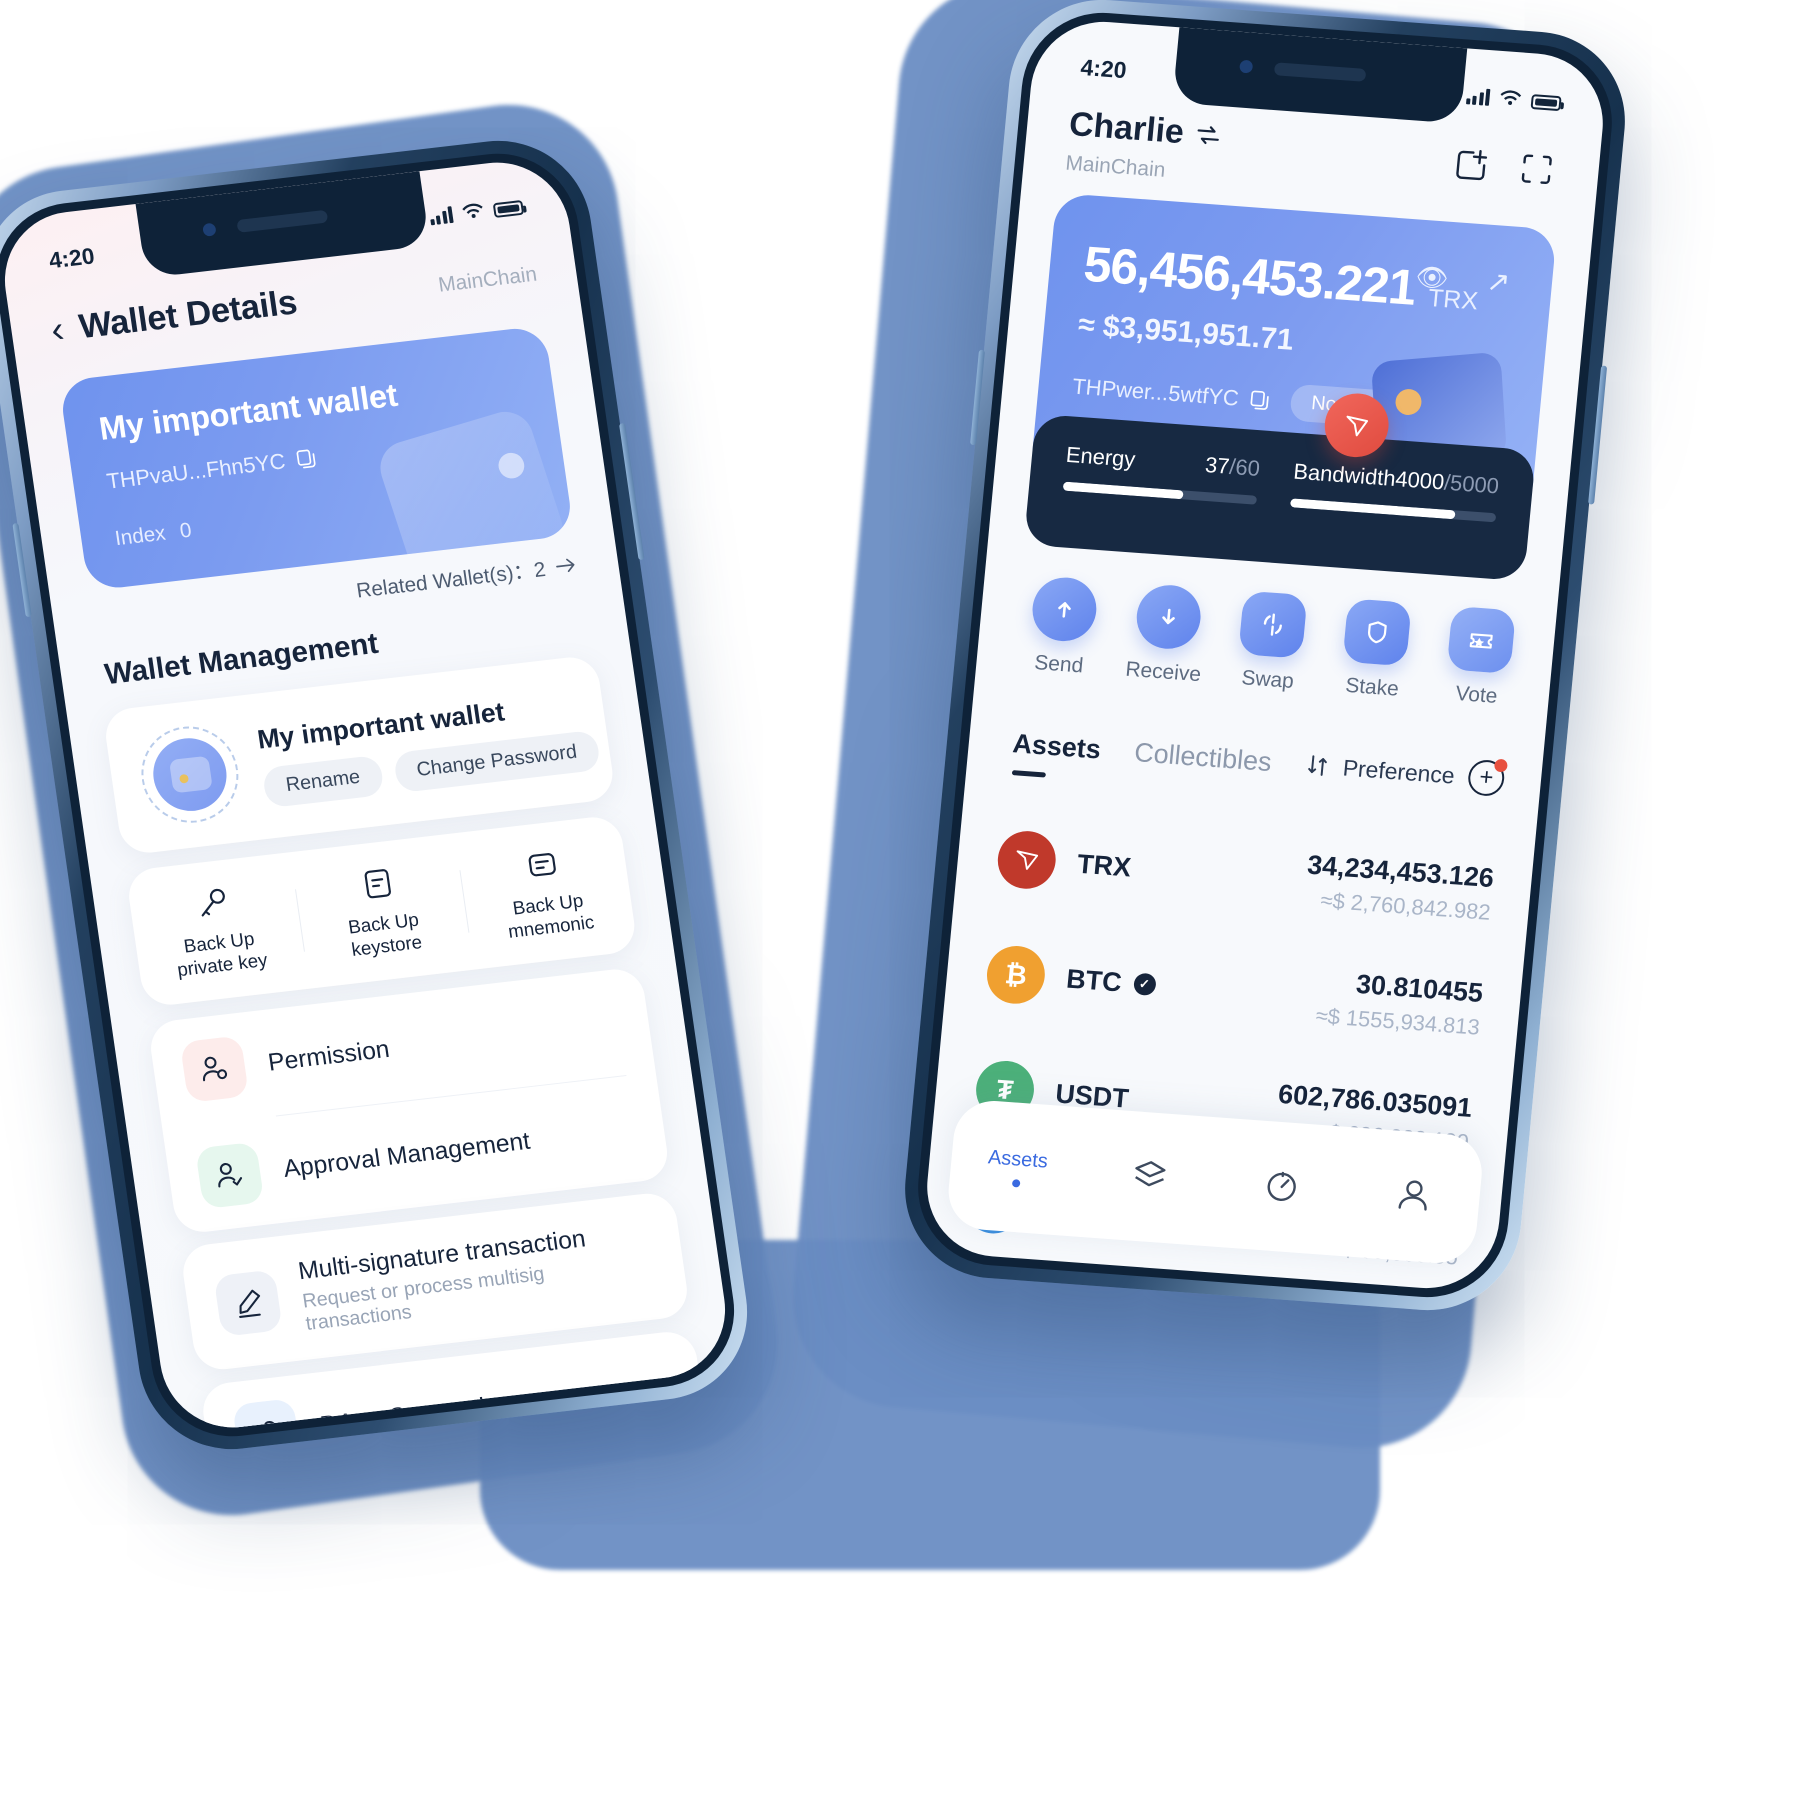 The image size is (1800, 1800). What do you see at coordinates (1163, 672) in the screenshot?
I see `action-label-receive: Receive` at bounding box center [1163, 672].